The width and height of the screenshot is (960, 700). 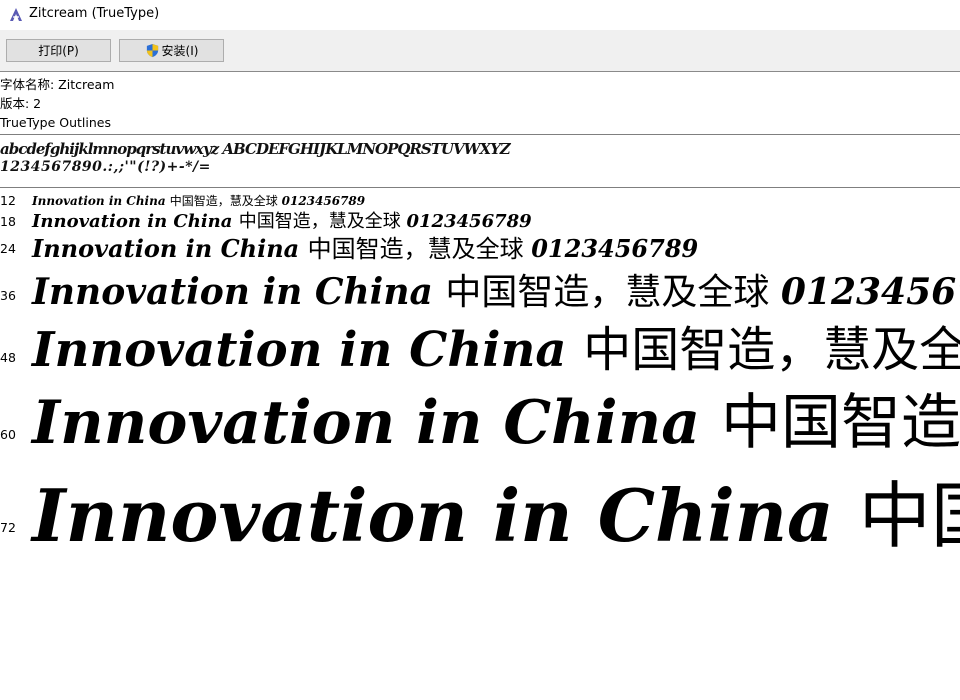 I want to click on toolbar: 打印(P) 安装(I), so click(x=480, y=51).